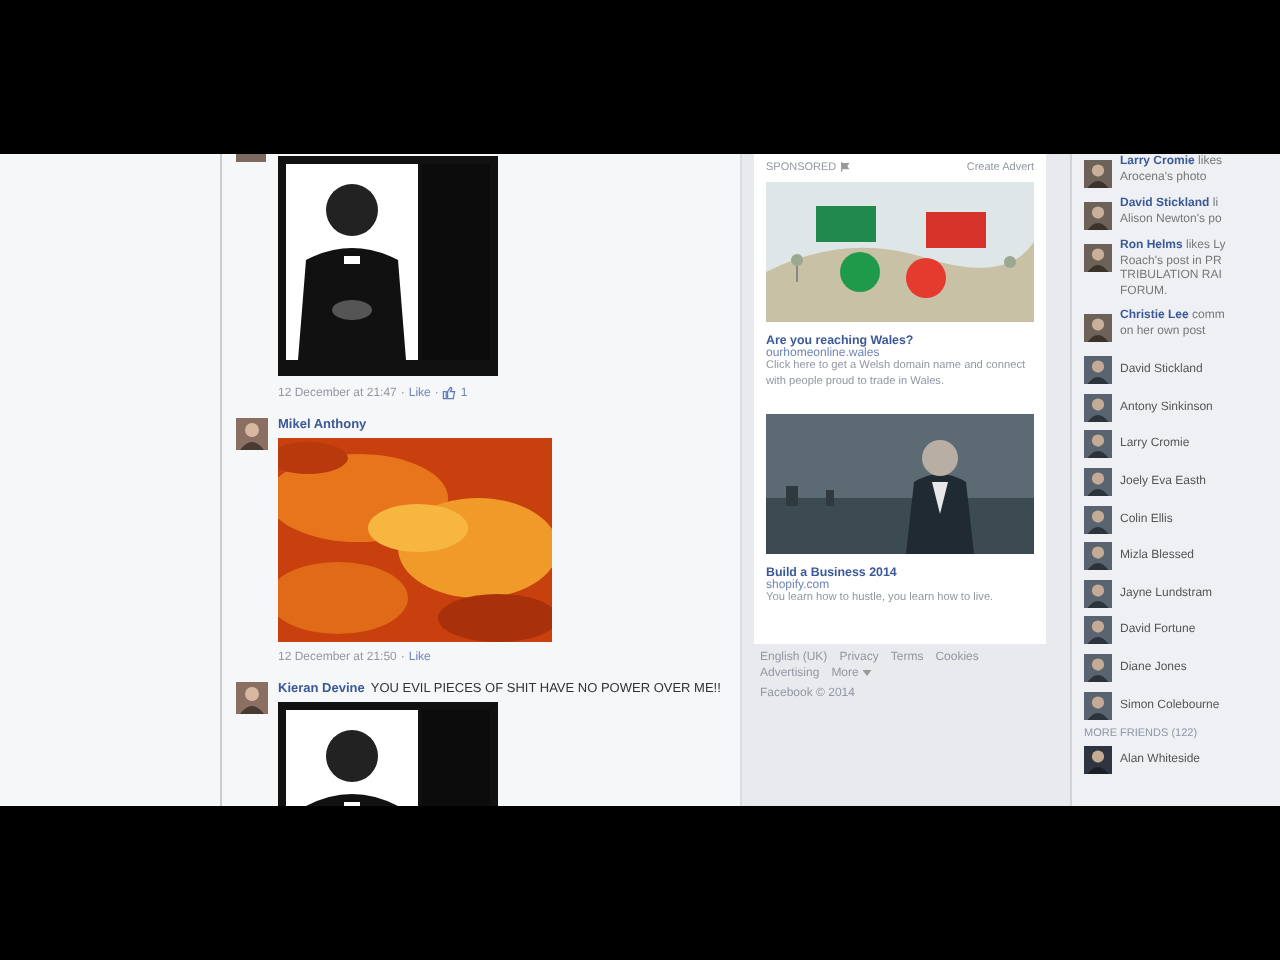 The width and height of the screenshot is (1280, 960). What do you see at coordinates (867, 673) in the screenshot?
I see `caret-icon` at bounding box center [867, 673].